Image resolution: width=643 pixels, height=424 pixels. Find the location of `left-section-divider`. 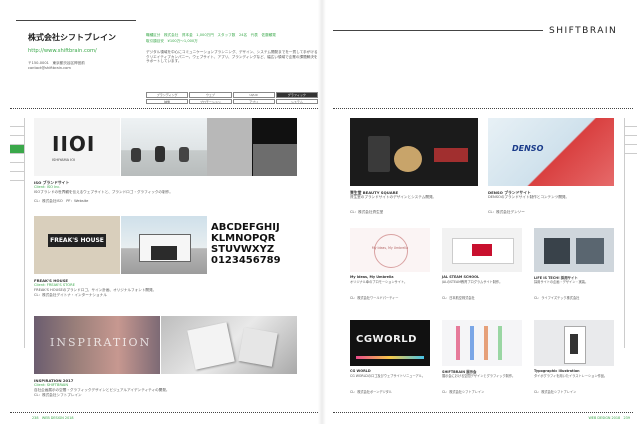

left-section-divider is located at coordinates (164, 108).